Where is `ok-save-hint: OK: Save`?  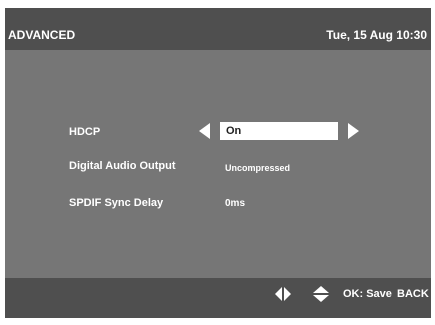 ok-save-hint: OK: Save is located at coordinates (367, 294).